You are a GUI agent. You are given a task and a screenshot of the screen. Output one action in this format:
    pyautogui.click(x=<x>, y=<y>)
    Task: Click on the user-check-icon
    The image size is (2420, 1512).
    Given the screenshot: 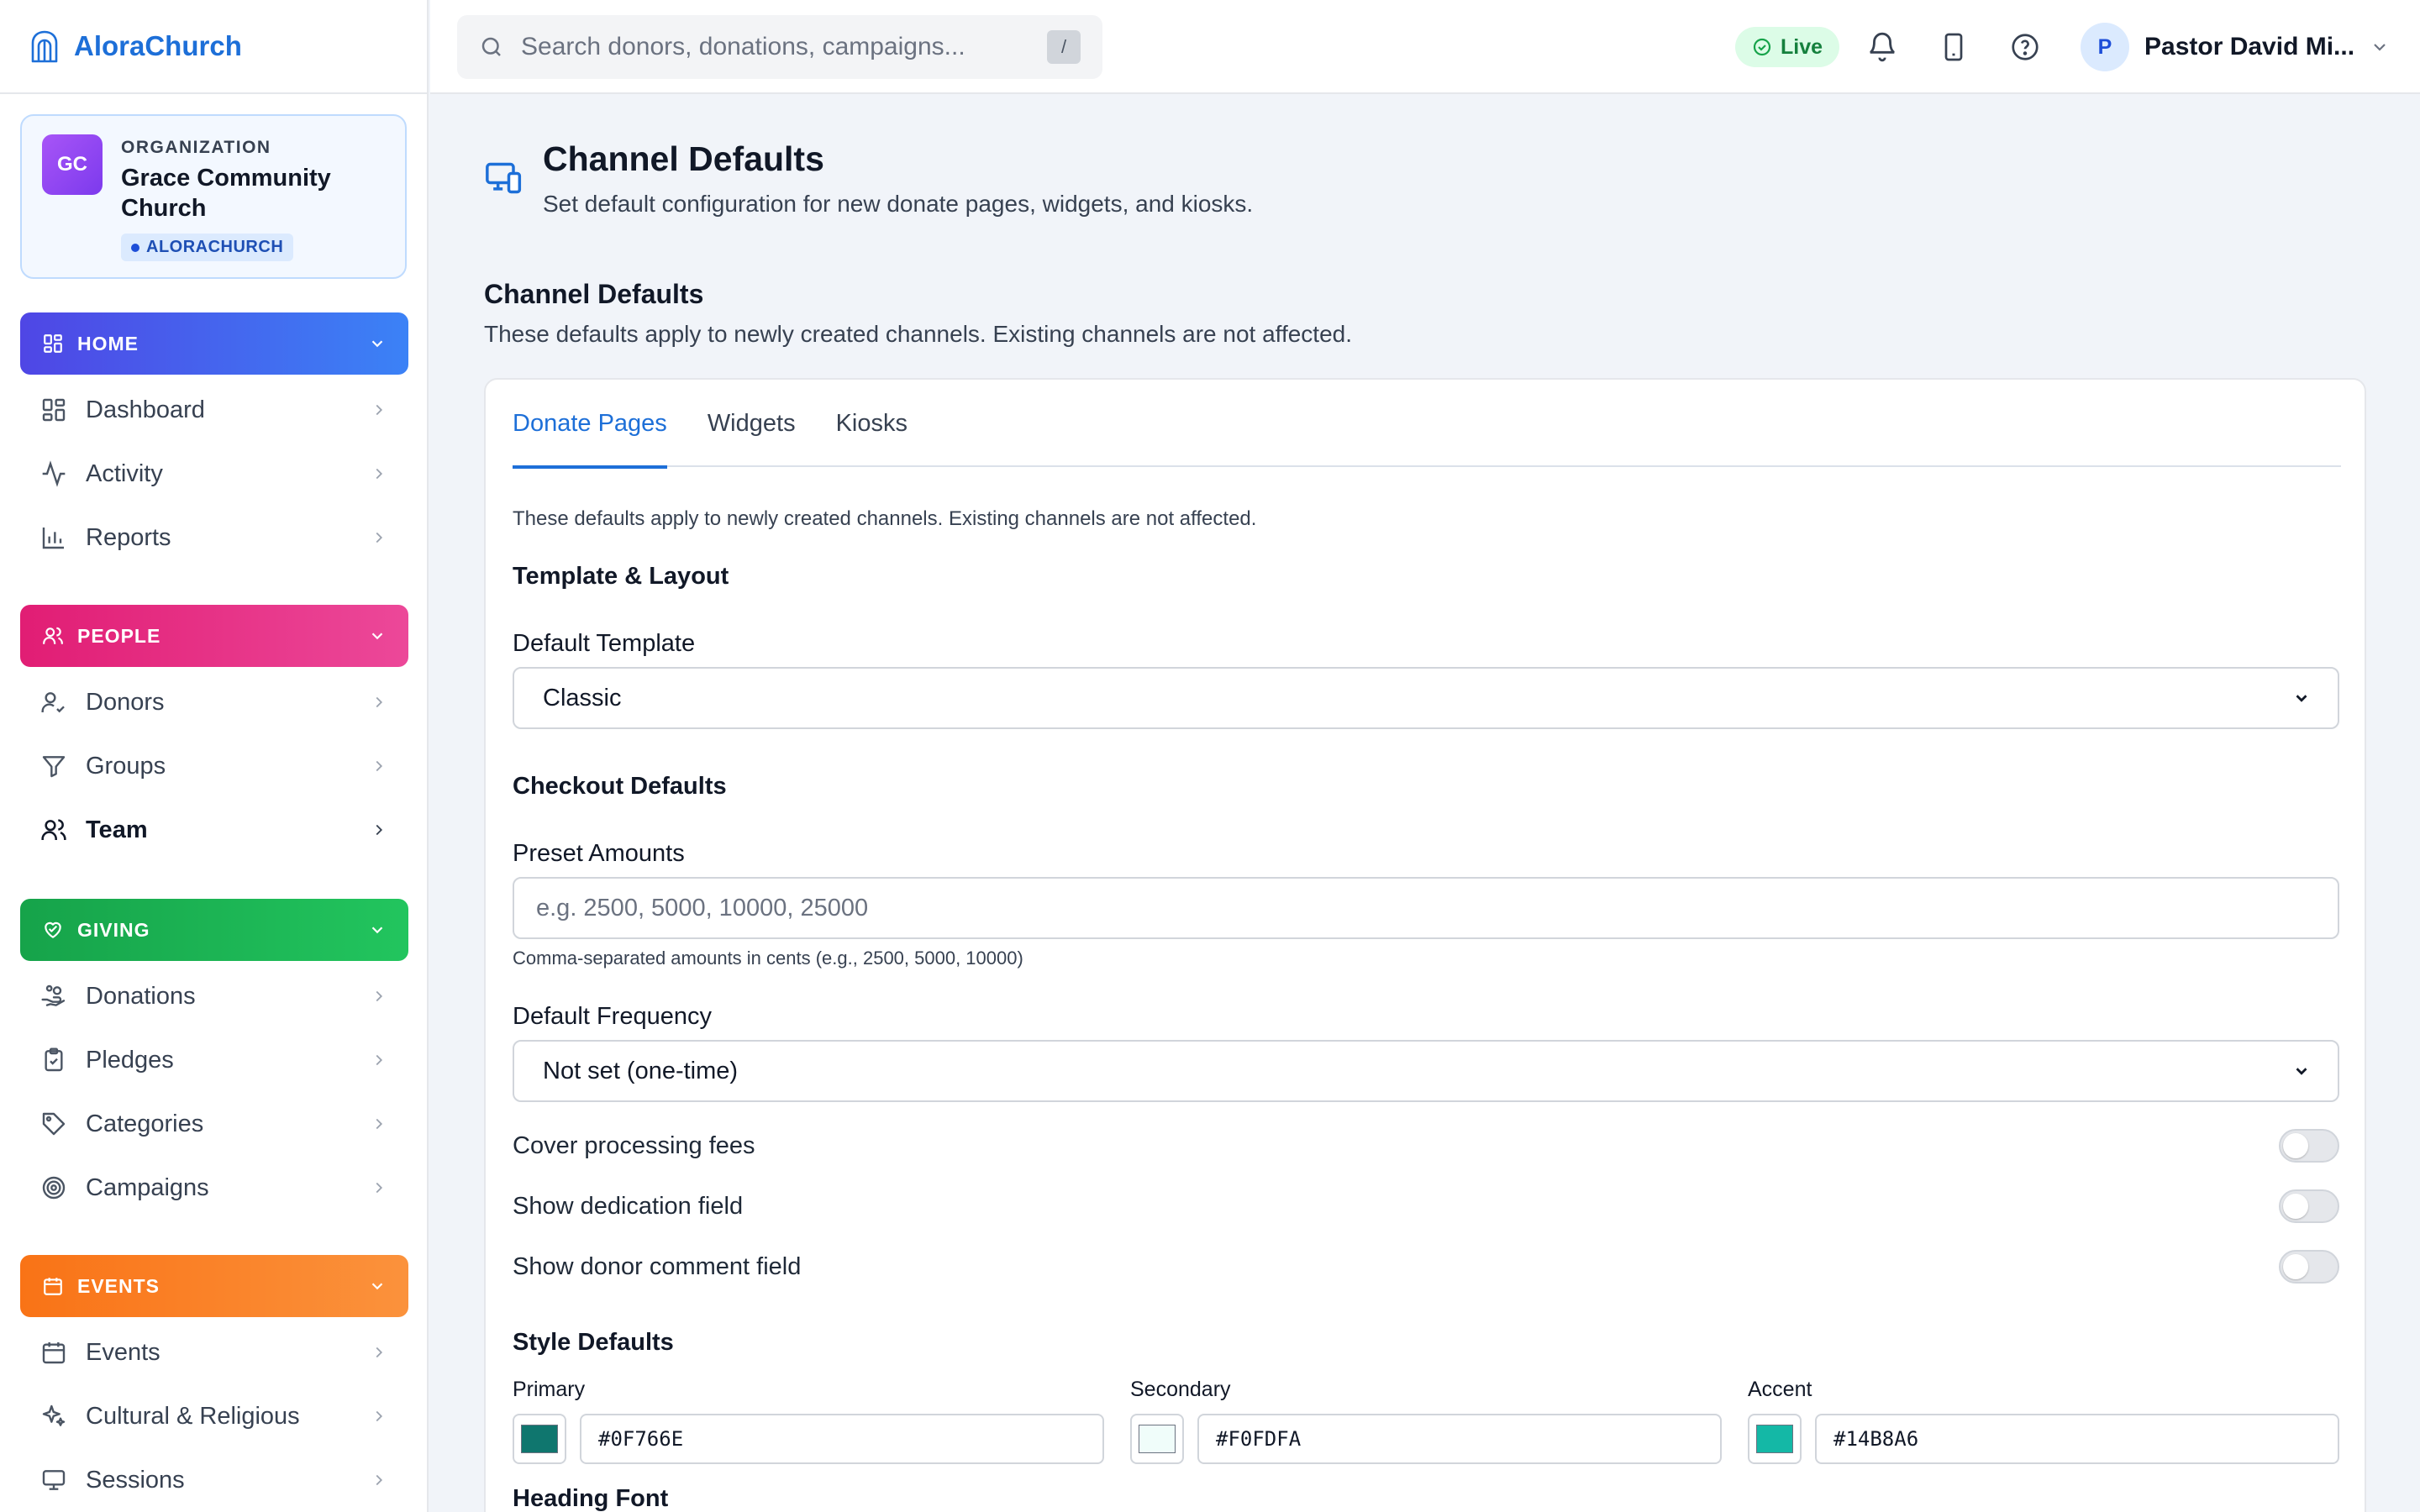 What is the action you would take?
    pyautogui.click(x=53, y=702)
    